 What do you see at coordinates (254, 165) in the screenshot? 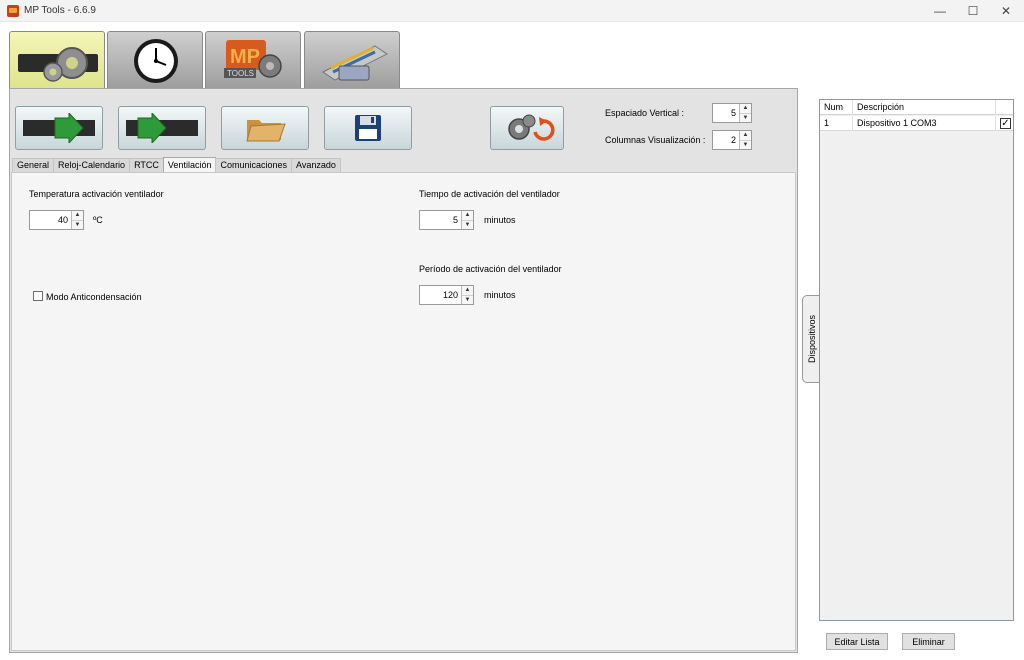
I see `tab-comunicaciones: Comunicaciones` at bounding box center [254, 165].